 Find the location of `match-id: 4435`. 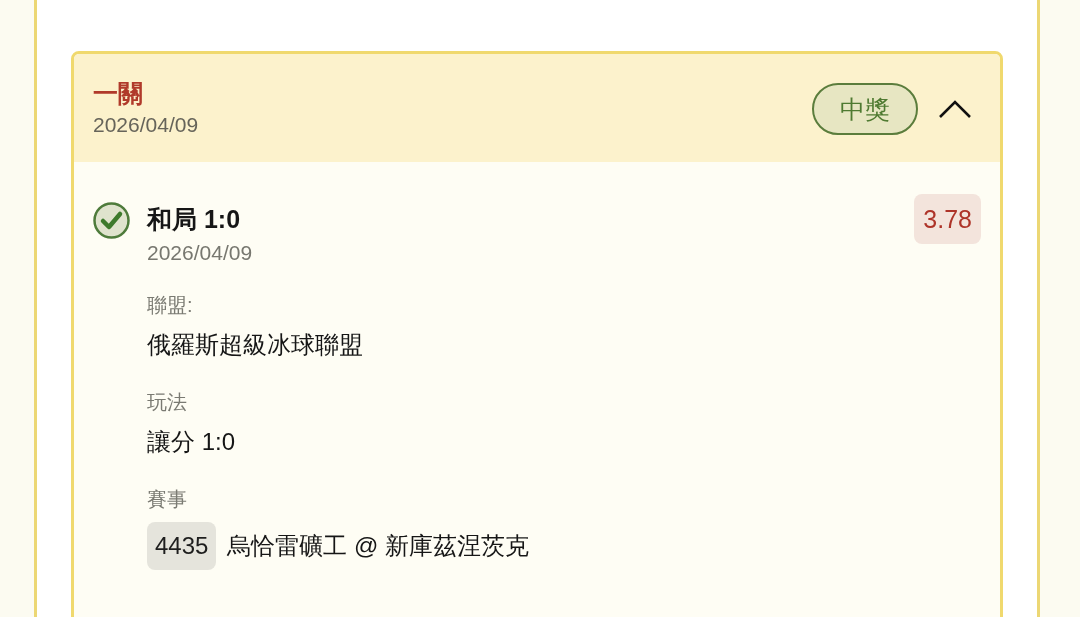

match-id: 4435 is located at coordinates (182, 546).